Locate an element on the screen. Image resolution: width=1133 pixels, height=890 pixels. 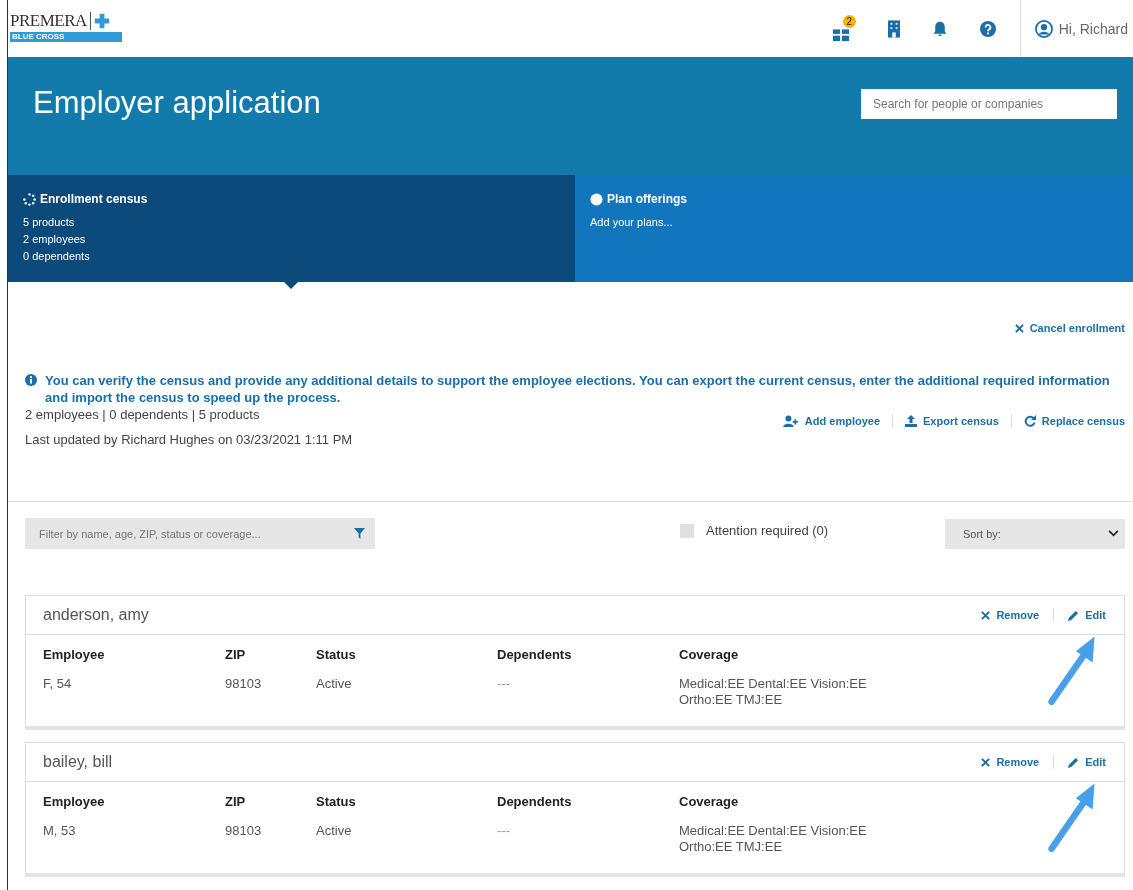
table-cell-text: F, 54 is located at coordinates (58, 684).